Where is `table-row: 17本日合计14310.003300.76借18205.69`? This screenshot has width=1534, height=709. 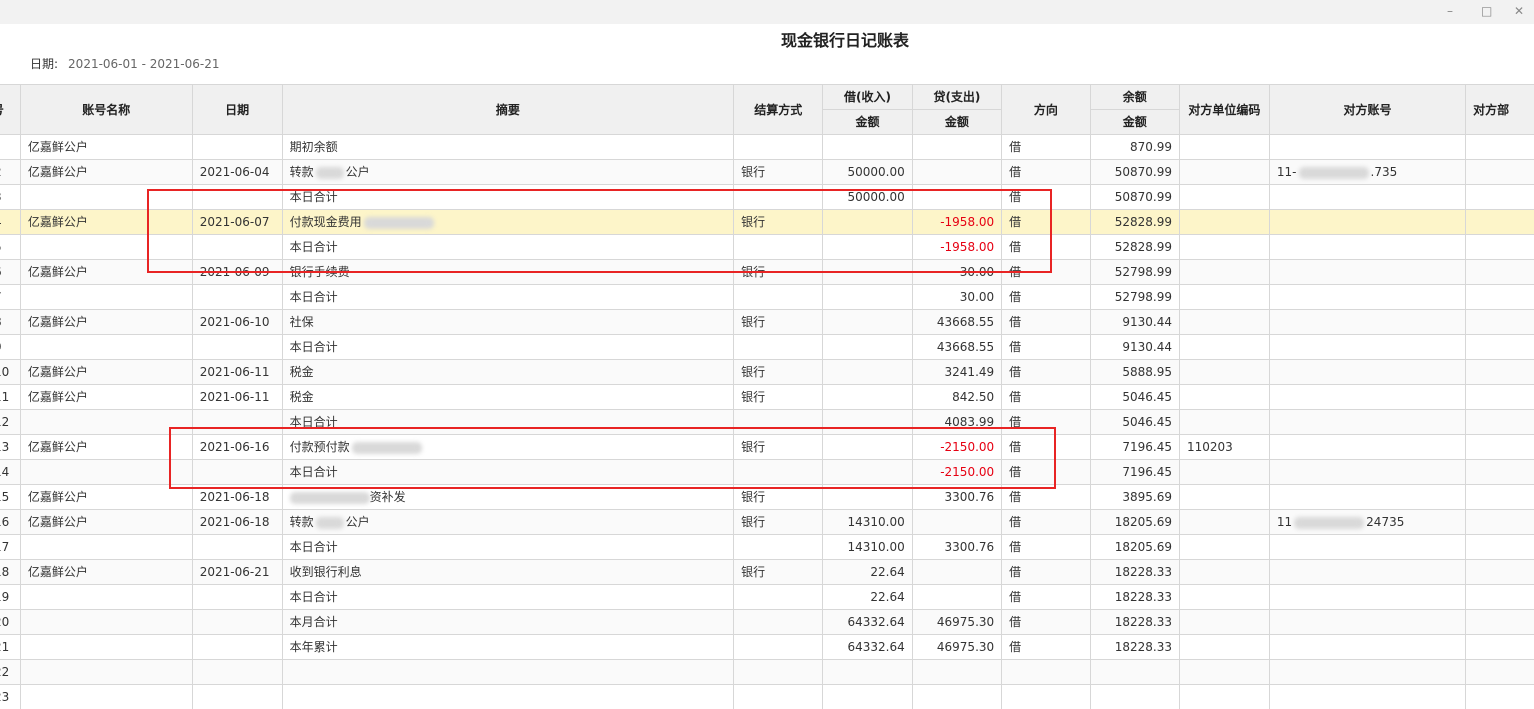
table-row: 17本日合计14310.003300.76借18205.69 is located at coordinates (767, 547).